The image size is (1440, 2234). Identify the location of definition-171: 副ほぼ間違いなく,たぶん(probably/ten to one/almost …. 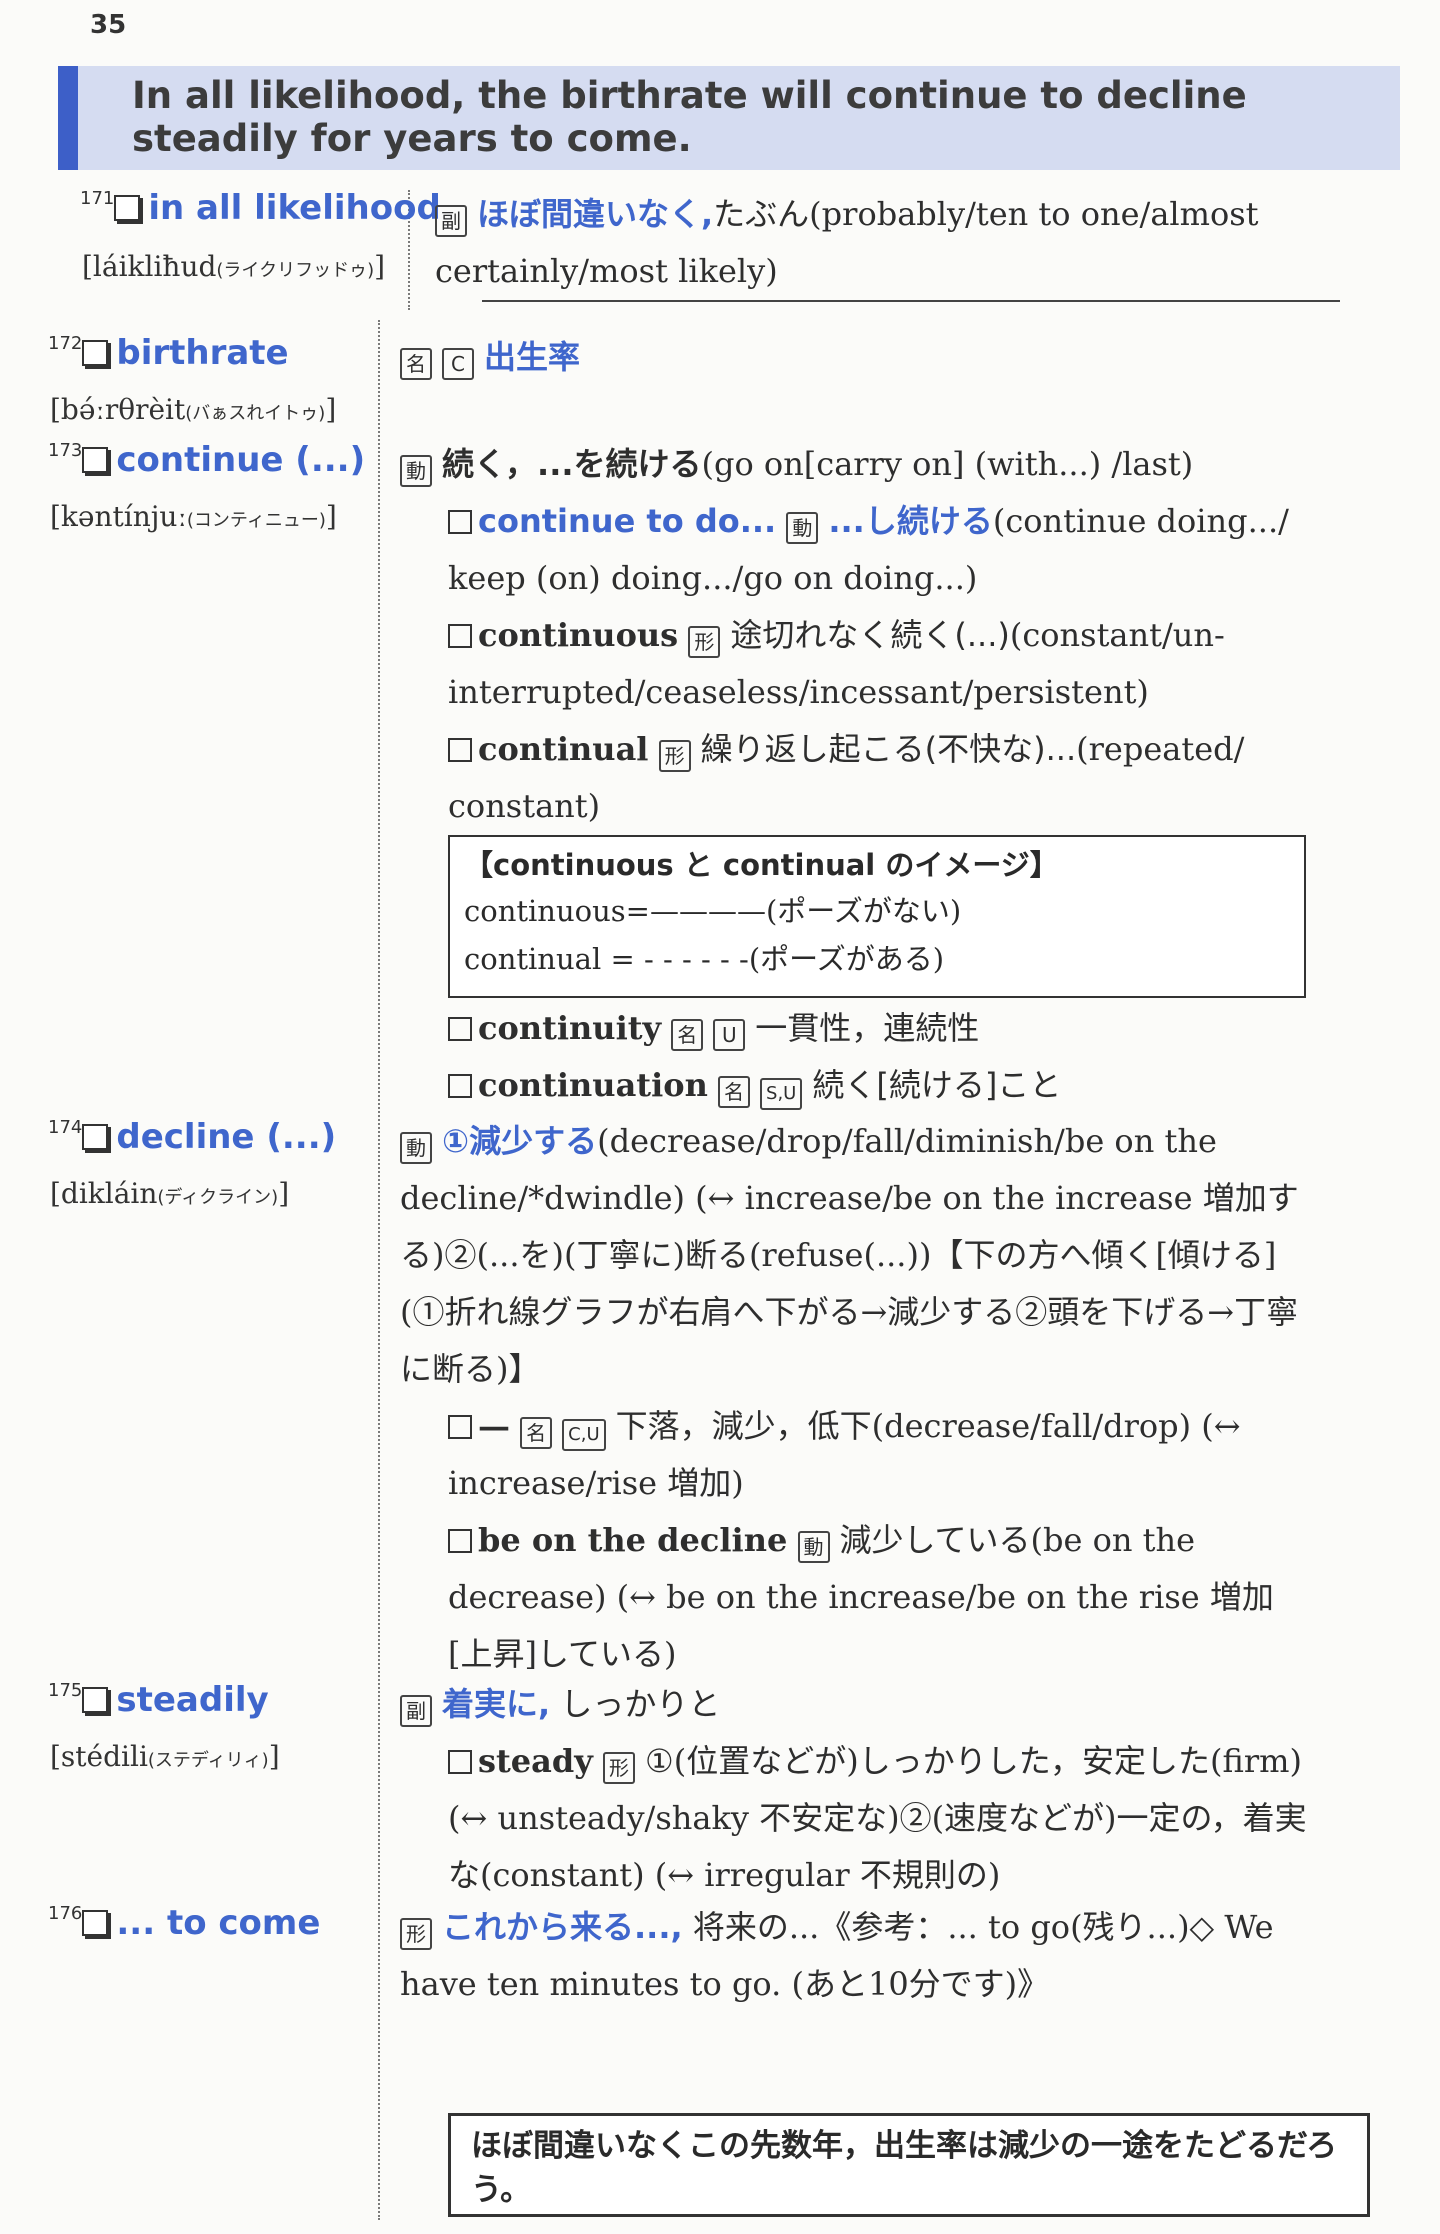
(890, 243).